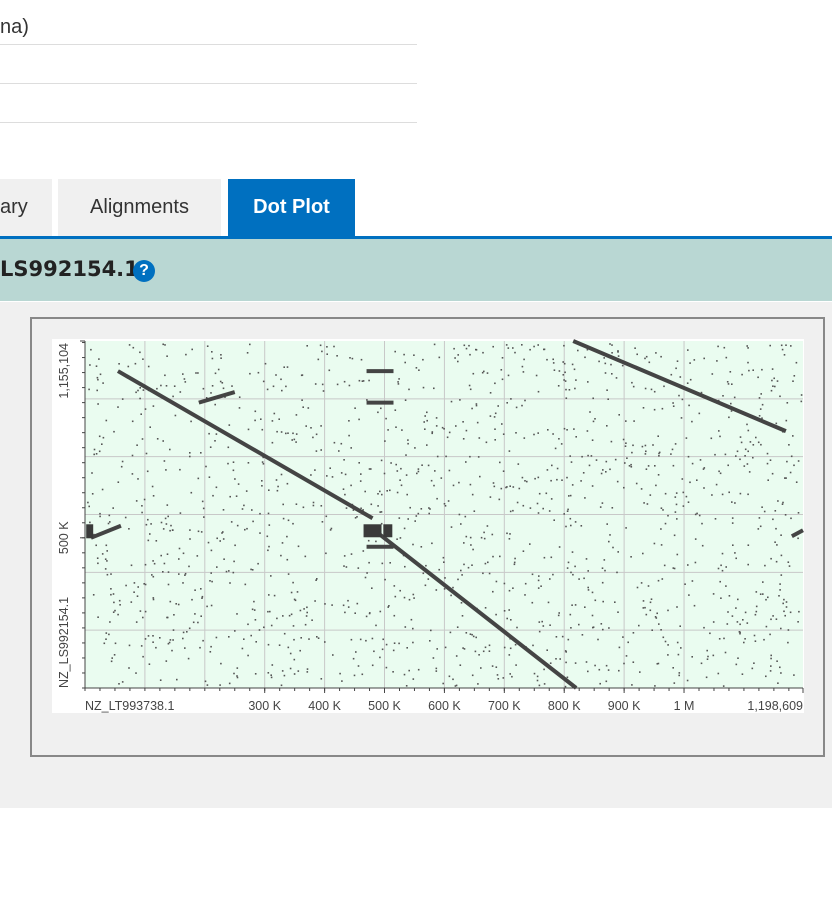  Describe the element at coordinates (26, 207) in the screenshot. I see `tab-summary: ary` at that location.